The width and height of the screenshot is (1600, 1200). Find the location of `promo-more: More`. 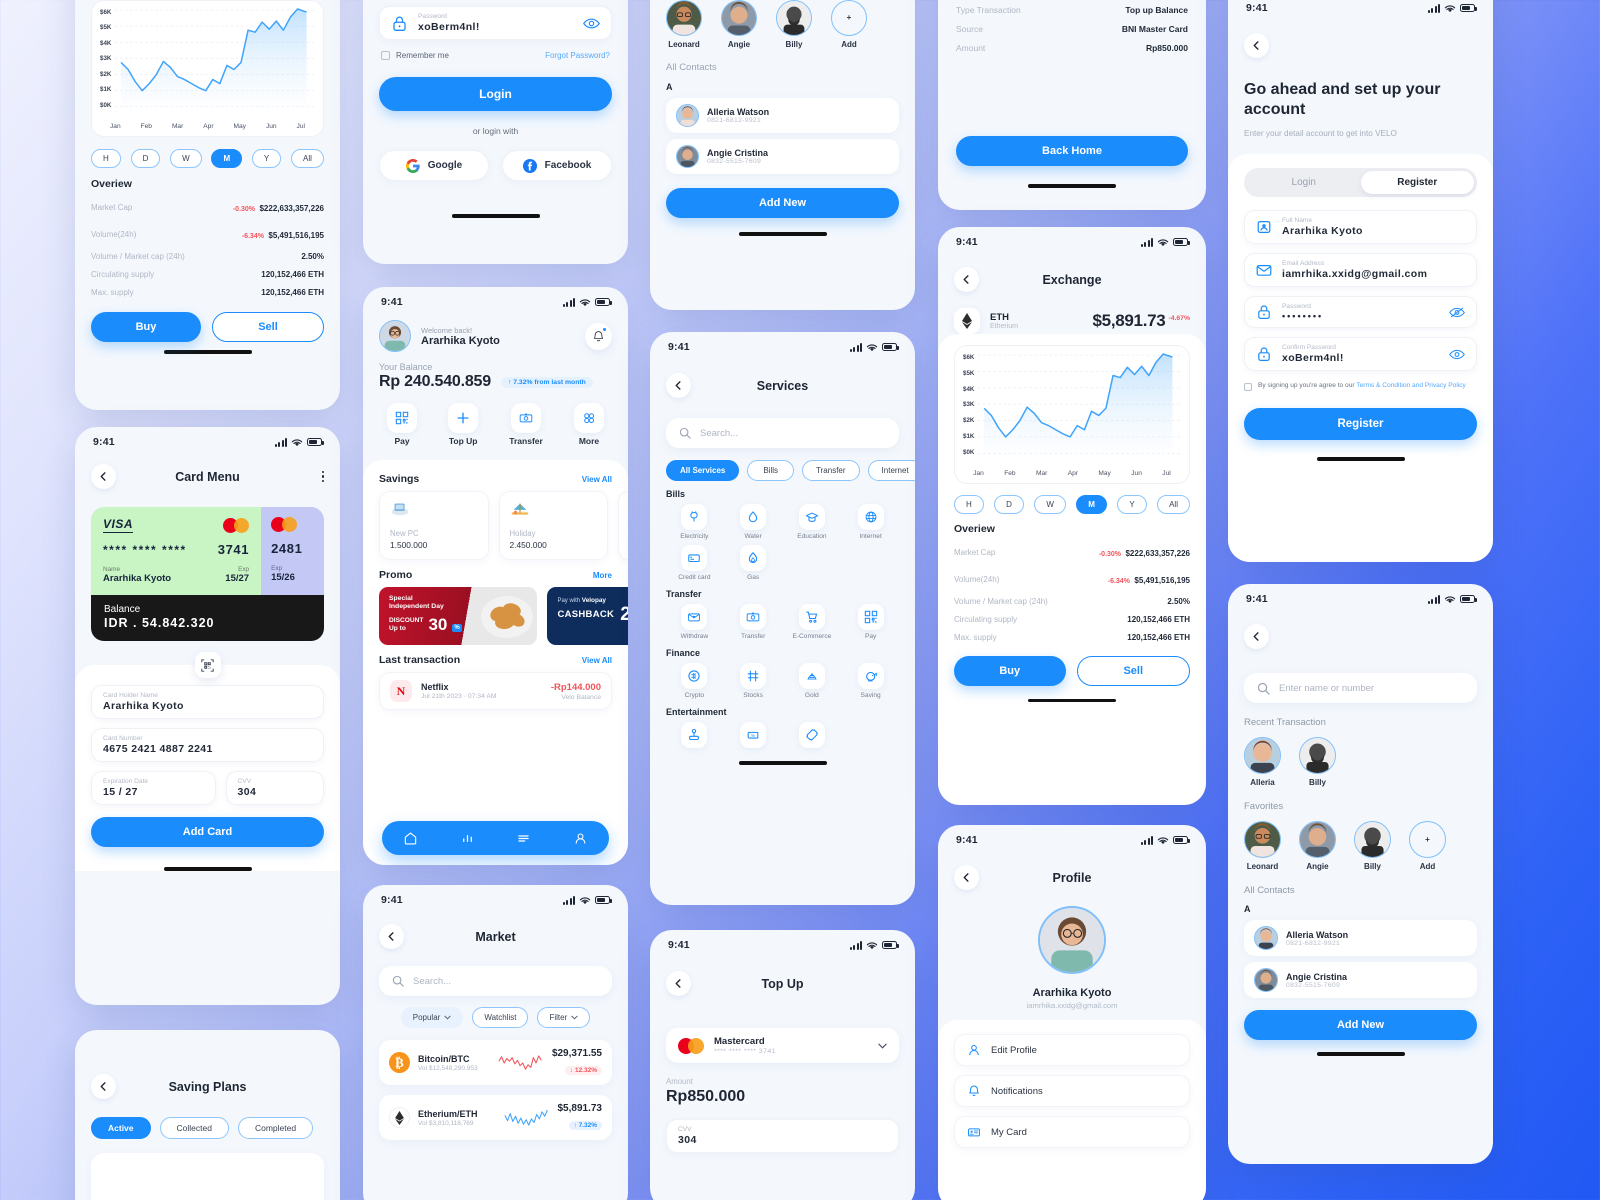

promo-more: More is located at coordinates (602, 575).